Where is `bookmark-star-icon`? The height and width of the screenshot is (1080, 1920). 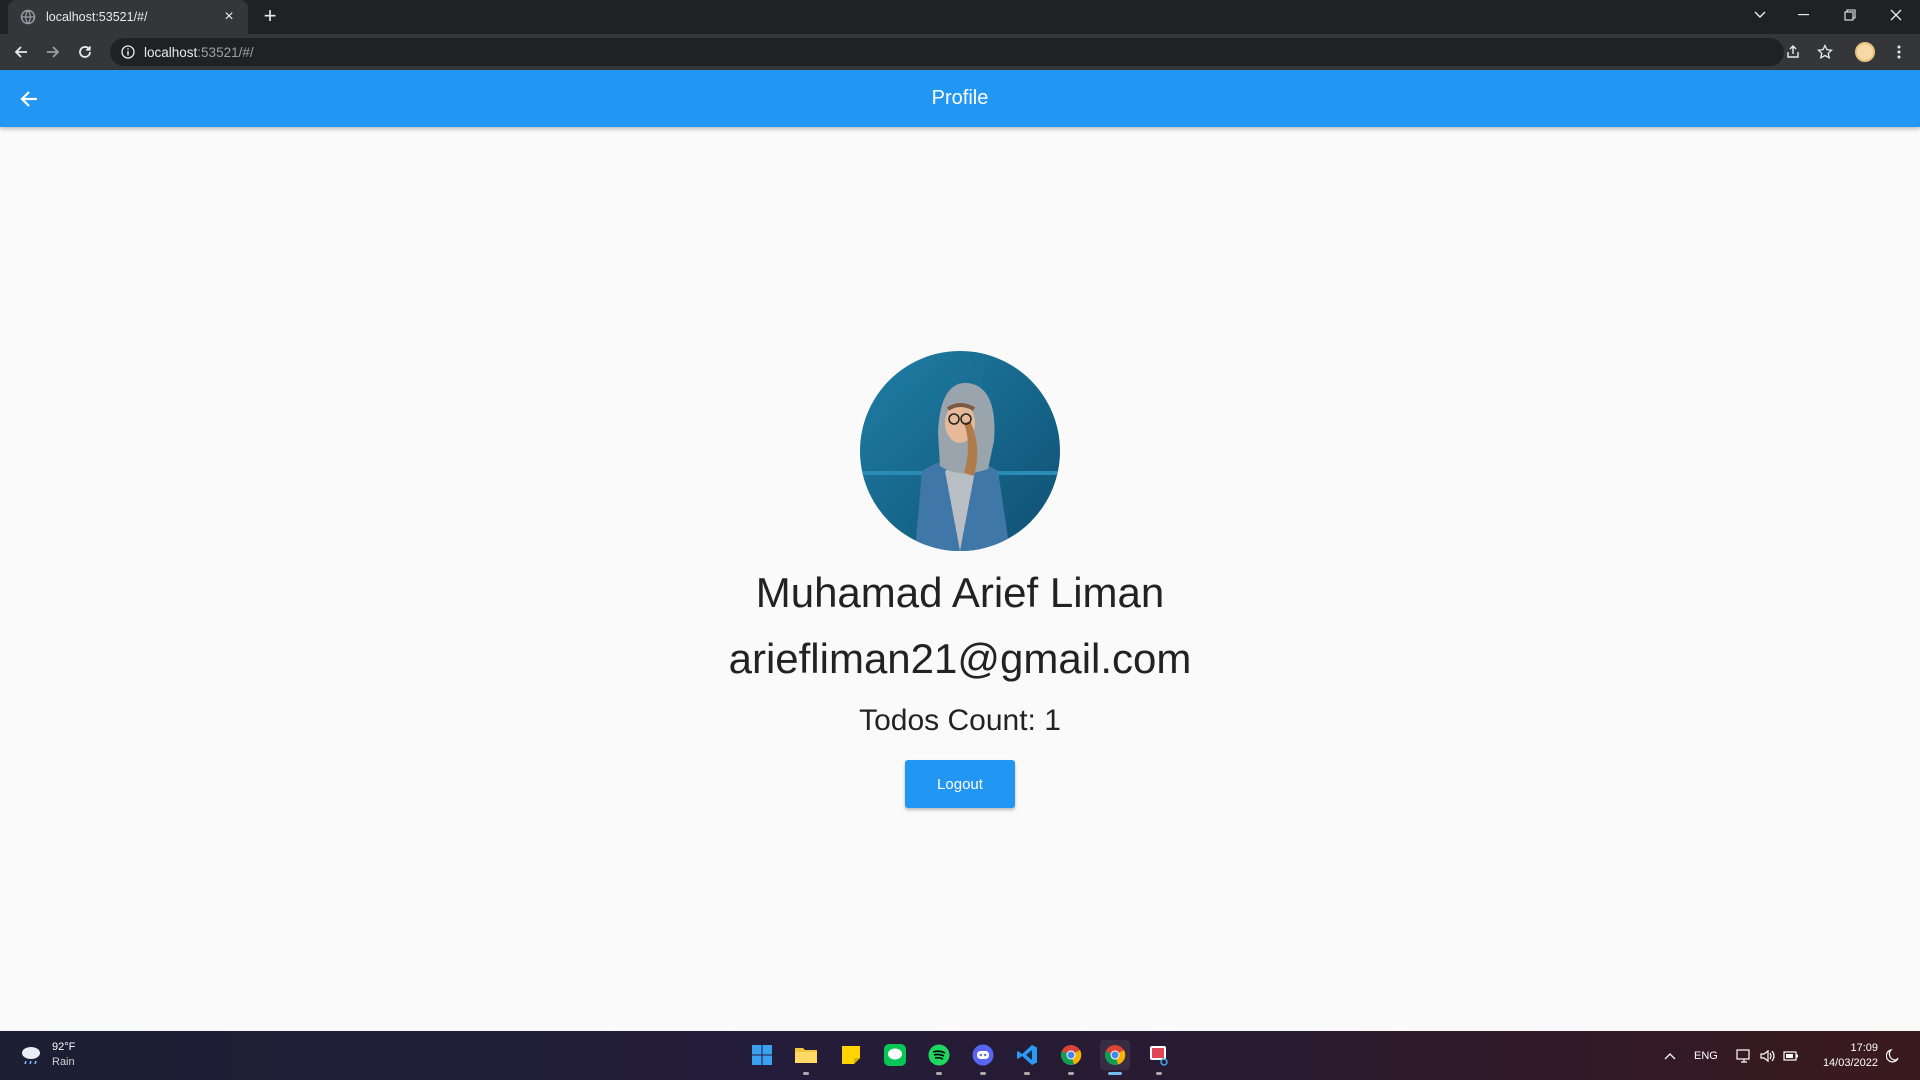
bookmark-star-icon is located at coordinates (1825, 52).